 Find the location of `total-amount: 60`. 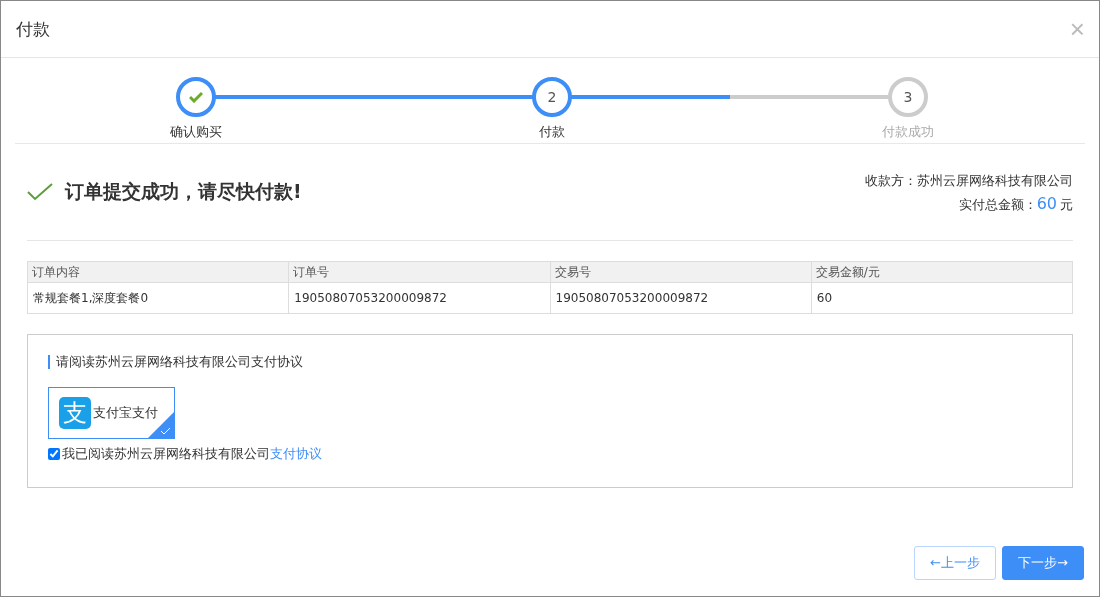

total-amount: 60 is located at coordinates (1046, 203).